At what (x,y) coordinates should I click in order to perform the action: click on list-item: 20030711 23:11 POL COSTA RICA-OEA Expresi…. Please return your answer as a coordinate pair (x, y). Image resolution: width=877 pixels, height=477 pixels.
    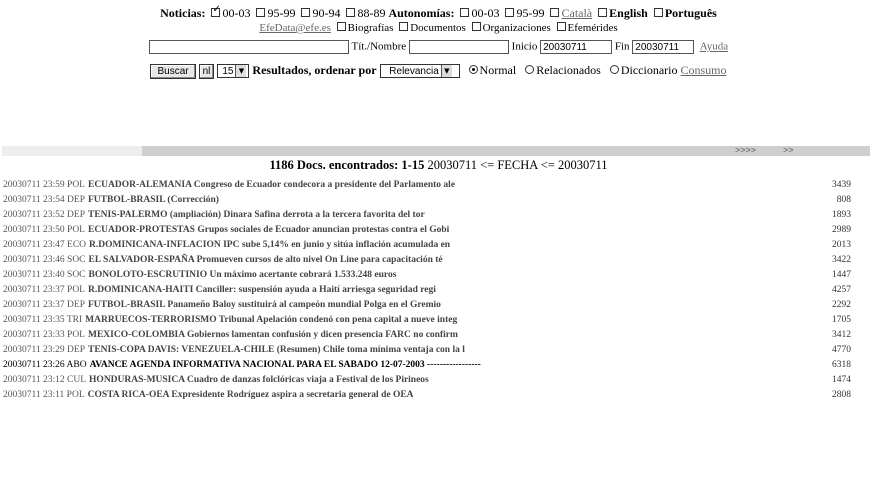
    Looking at the image, I should click on (433, 395).